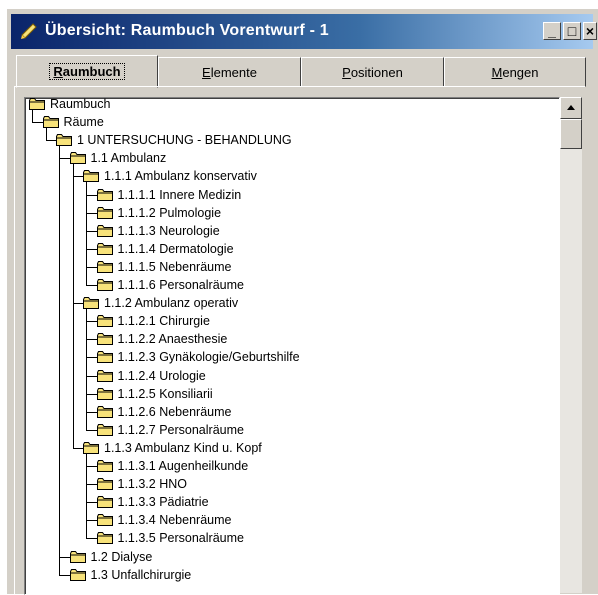  What do you see at coordinates (572, 31) in the screenshot?
I see `maximize-button: □` at bounding box center [572, 31].